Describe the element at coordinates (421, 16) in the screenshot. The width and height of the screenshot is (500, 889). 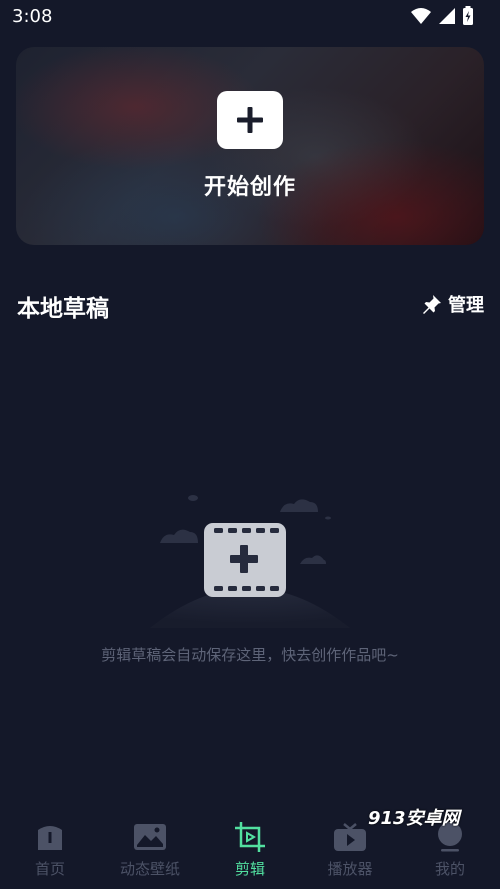
I see `wifi-icon` at that location.